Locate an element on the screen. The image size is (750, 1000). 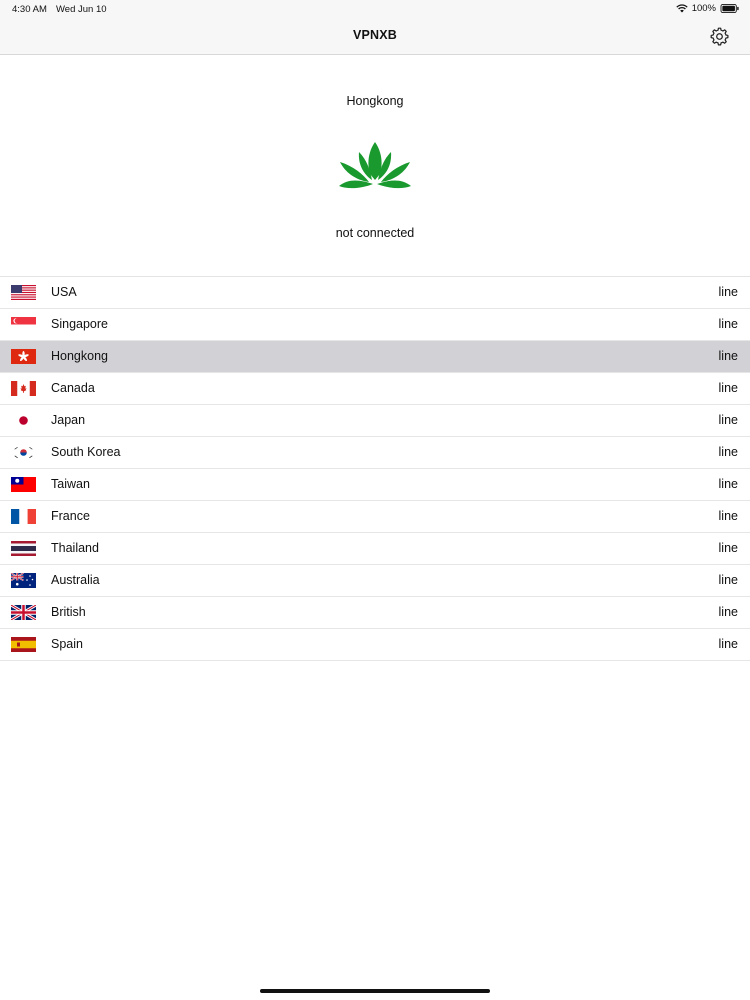
status-time: 4:30 AM is located at coordinates (29, 9).